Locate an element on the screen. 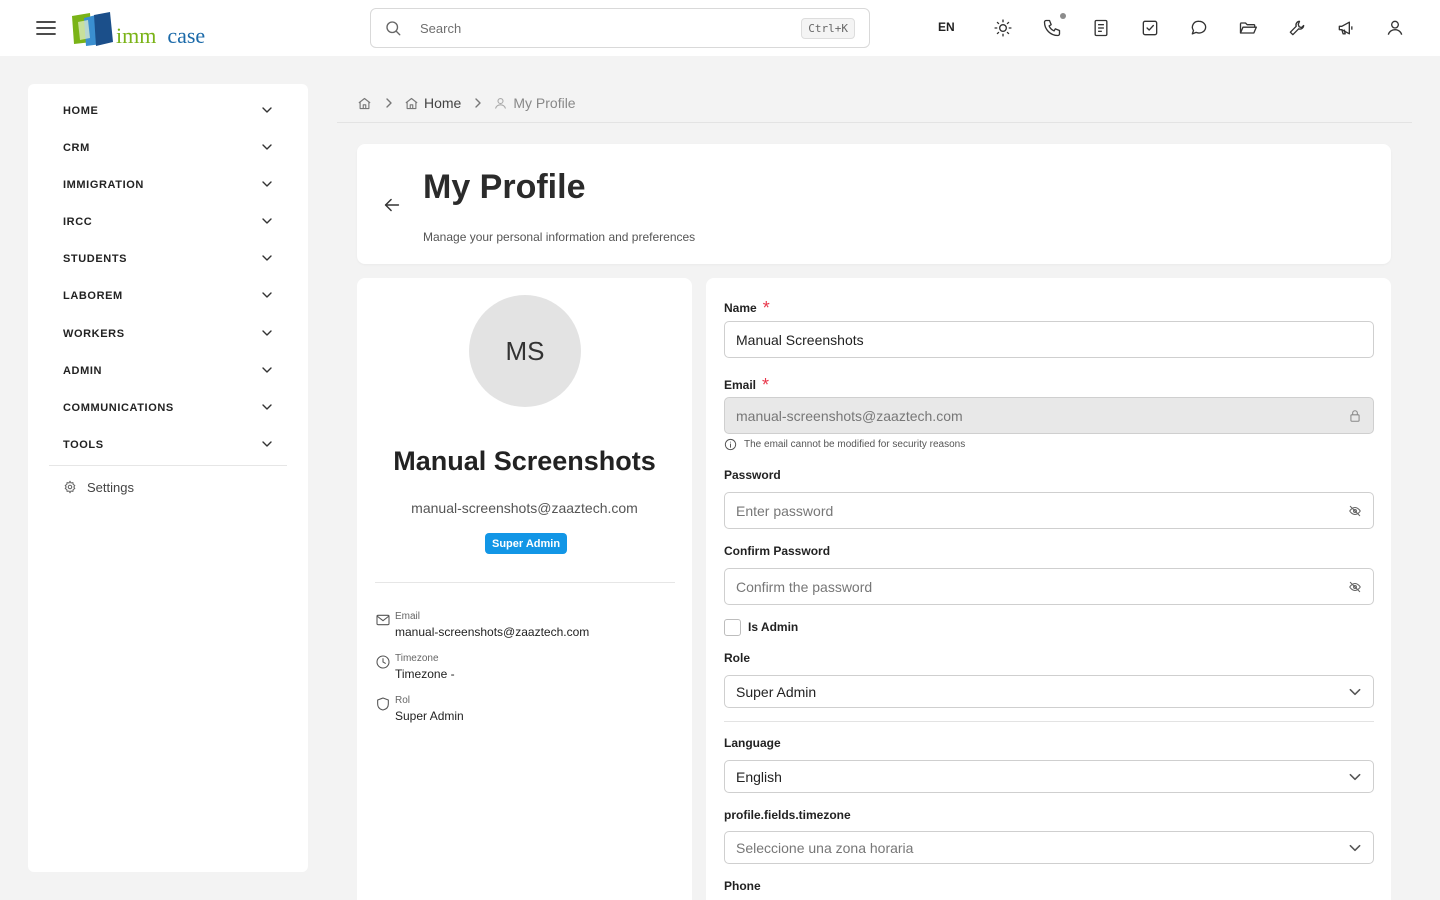 The width and height of the screenshot is (1440, 900). confirm-password-field: Confirm the password is located at coordinates (1049, 586).